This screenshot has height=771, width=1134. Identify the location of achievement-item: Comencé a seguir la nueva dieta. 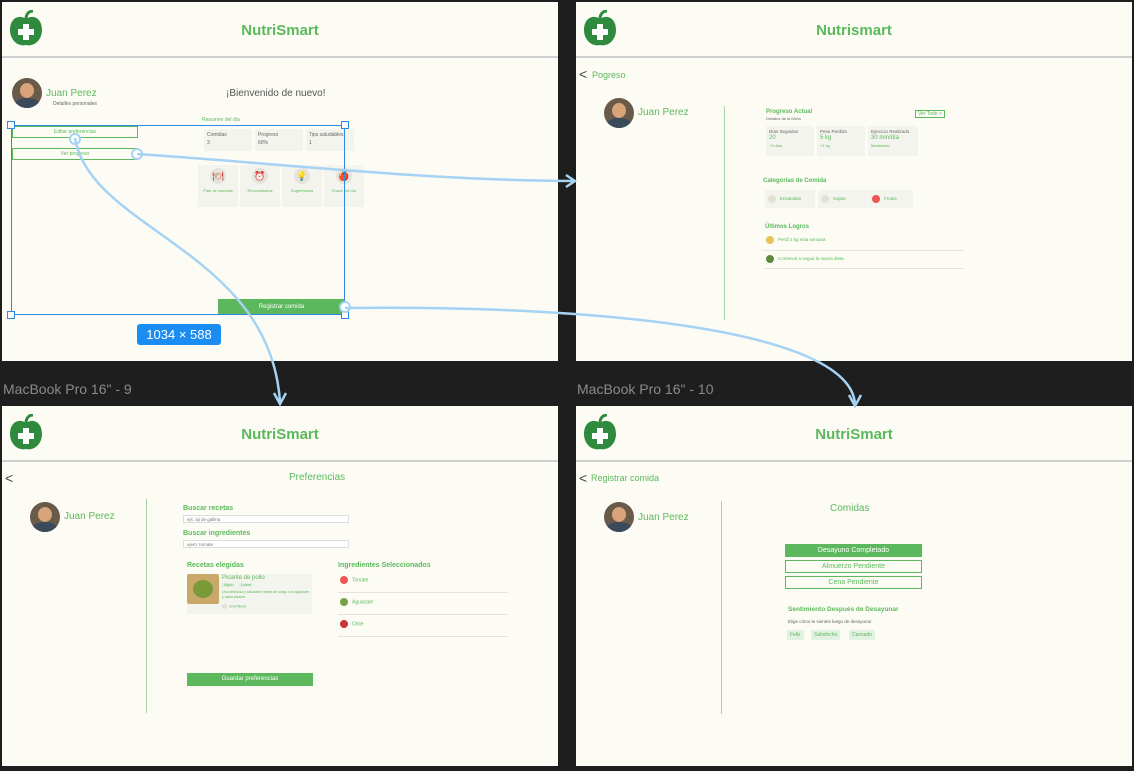
(805, 259).